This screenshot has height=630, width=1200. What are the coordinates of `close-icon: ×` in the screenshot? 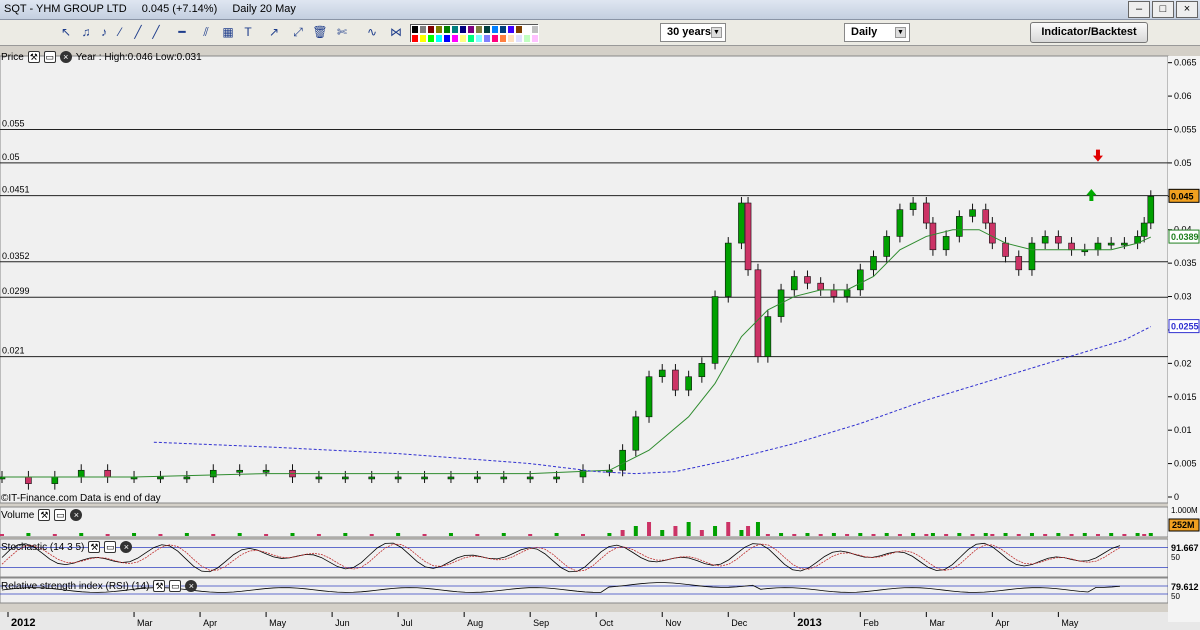 It's located at (1187, 9).